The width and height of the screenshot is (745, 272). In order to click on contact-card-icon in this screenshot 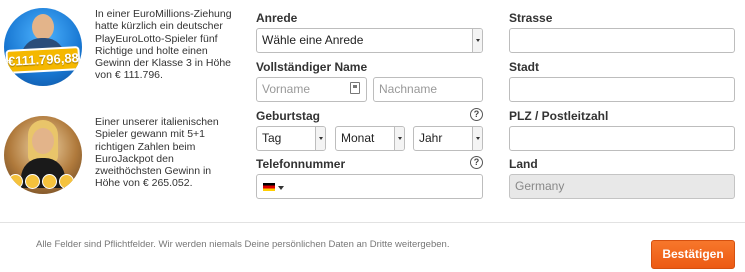, I will do `click(355, 88)`.